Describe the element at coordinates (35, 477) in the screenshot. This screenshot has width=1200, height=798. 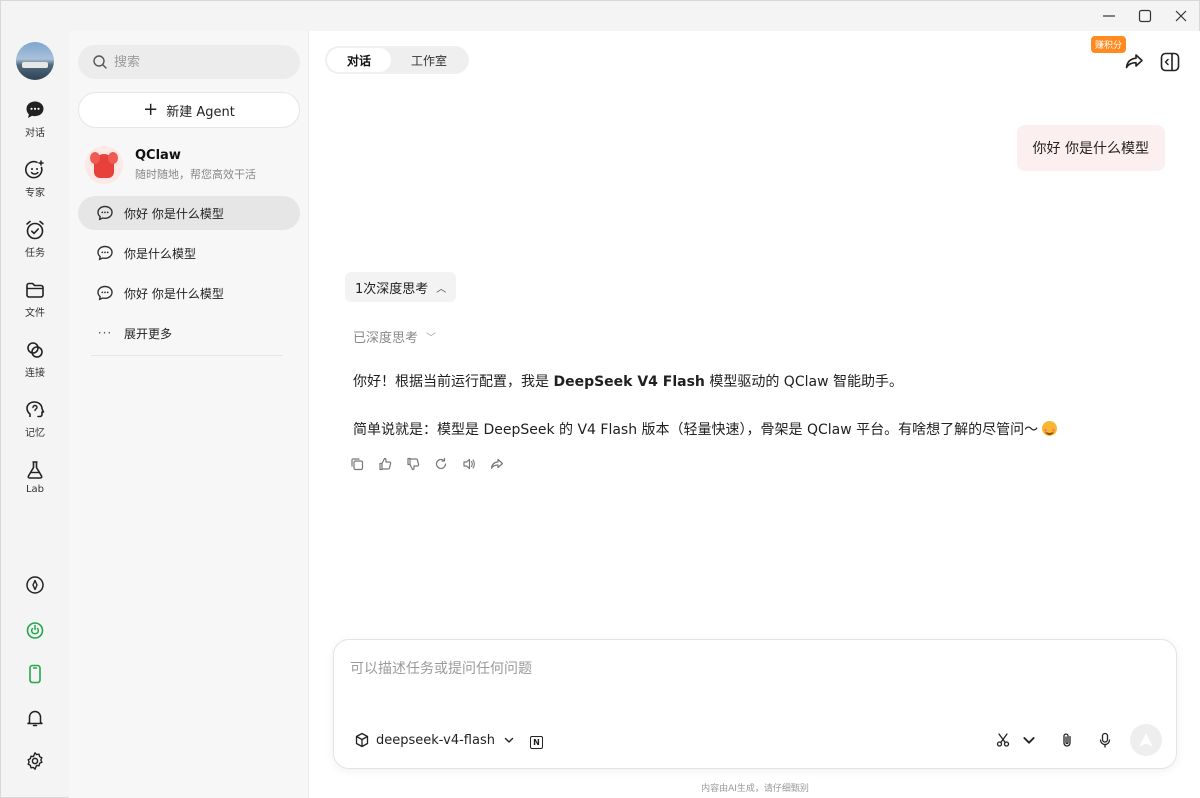
I see `rail-item-lab: Lab` at that location.